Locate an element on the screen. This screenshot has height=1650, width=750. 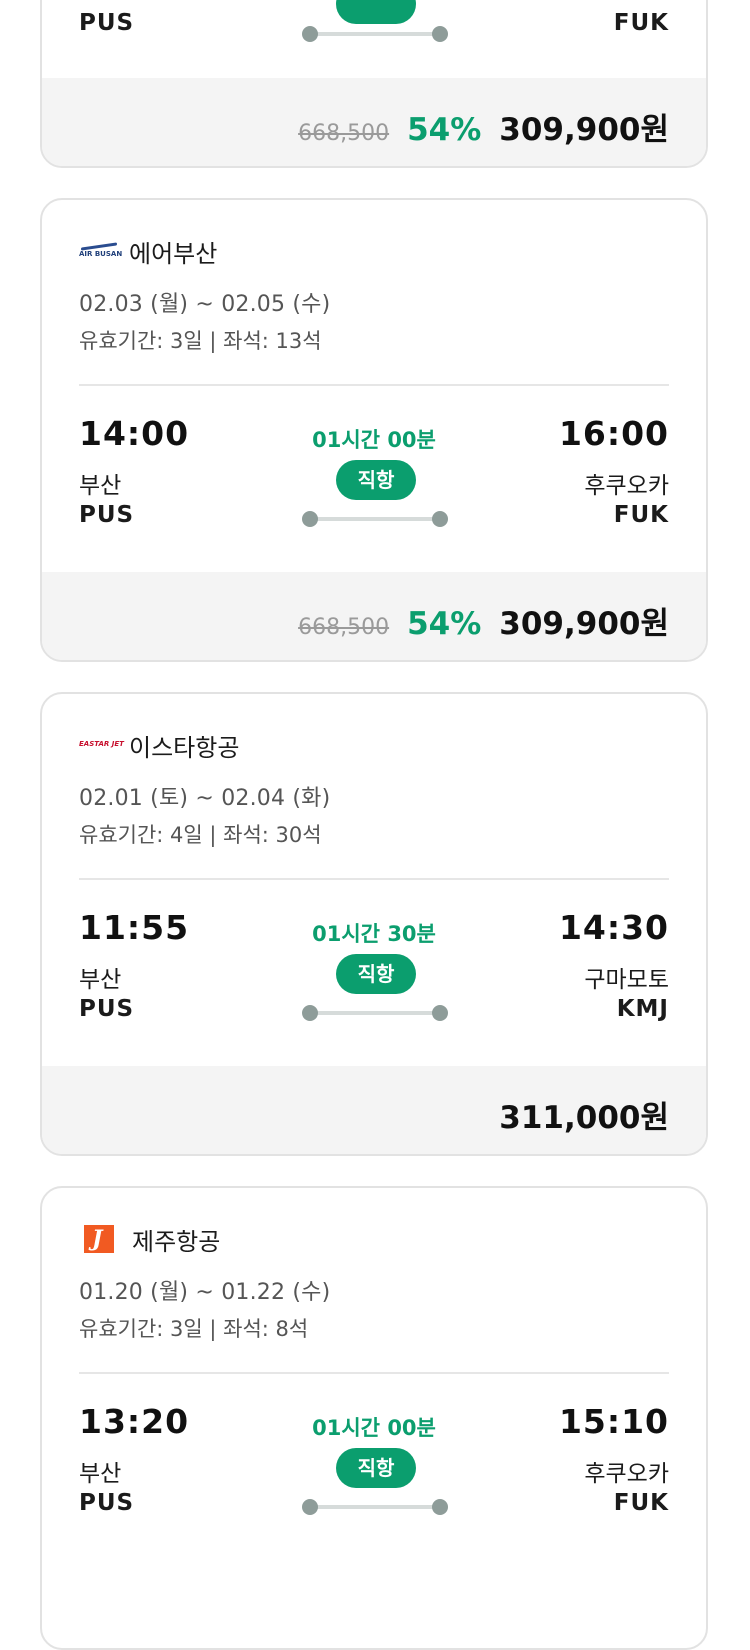
arrival-code: KMJ is located at coordinates (642, 1009).